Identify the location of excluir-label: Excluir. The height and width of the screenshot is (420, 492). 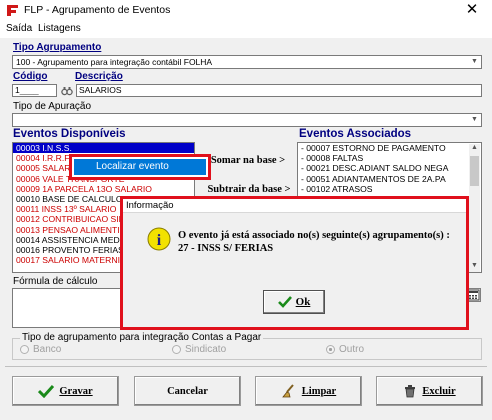
(439, 391).